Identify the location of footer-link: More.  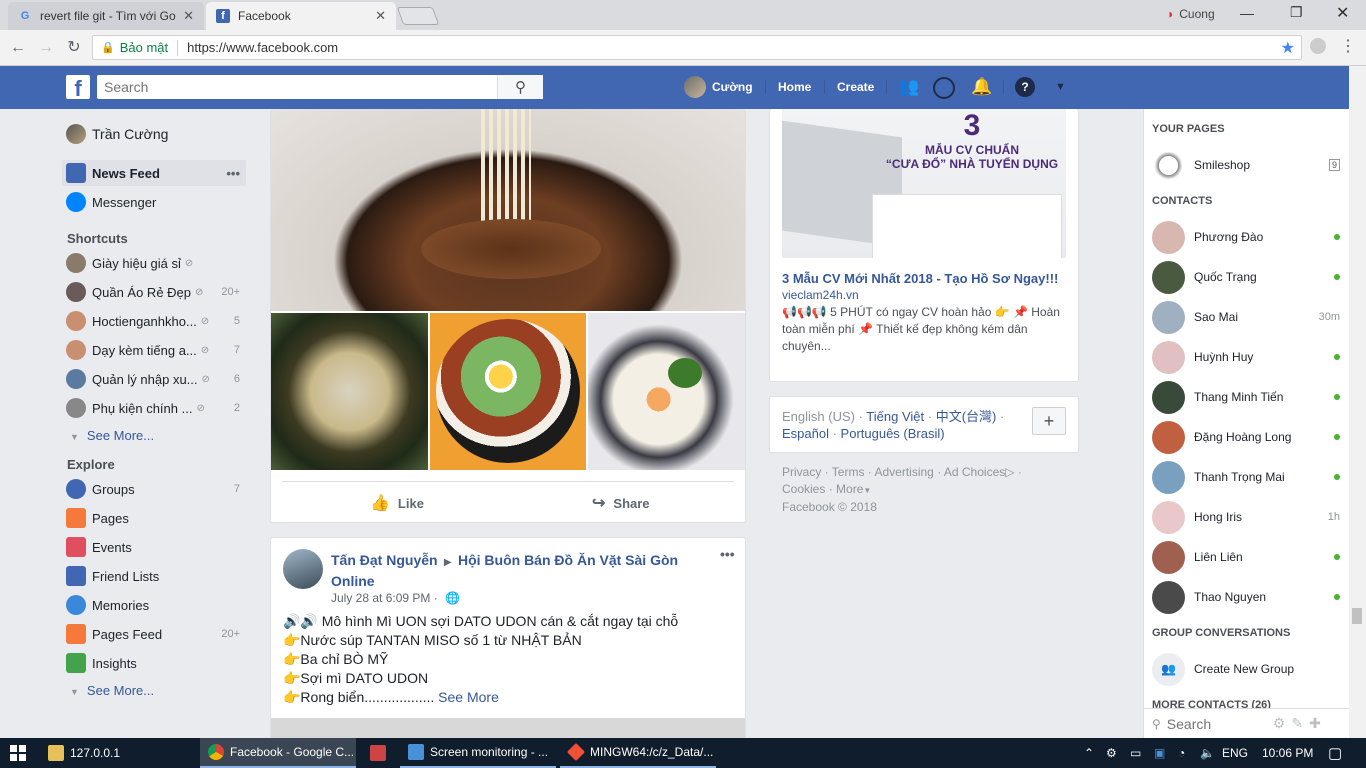
(849, 489).